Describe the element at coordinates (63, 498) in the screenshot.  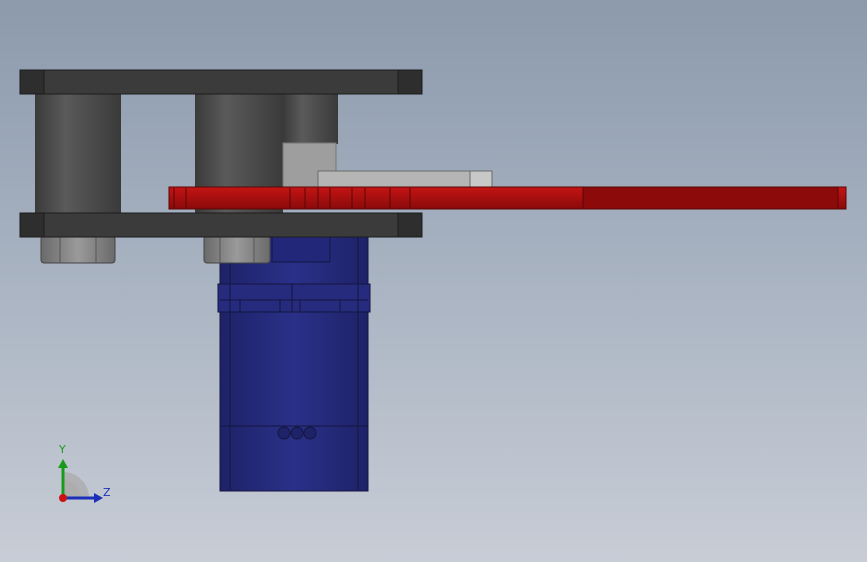
I see `x-axis-dot` at that location.